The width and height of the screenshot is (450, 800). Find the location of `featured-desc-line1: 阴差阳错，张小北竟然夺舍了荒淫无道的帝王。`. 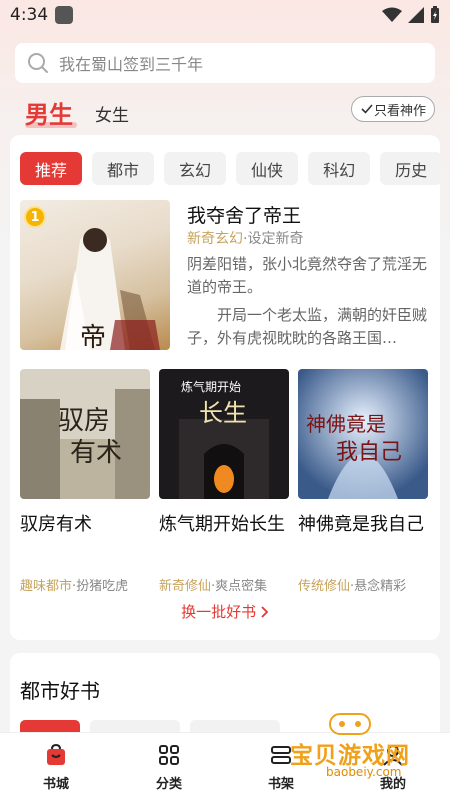

featured-desc-line1: 阴差阳错，张小北竟然夺舍了荒淫无道的帝王。 is located at coordinates (307, 275).